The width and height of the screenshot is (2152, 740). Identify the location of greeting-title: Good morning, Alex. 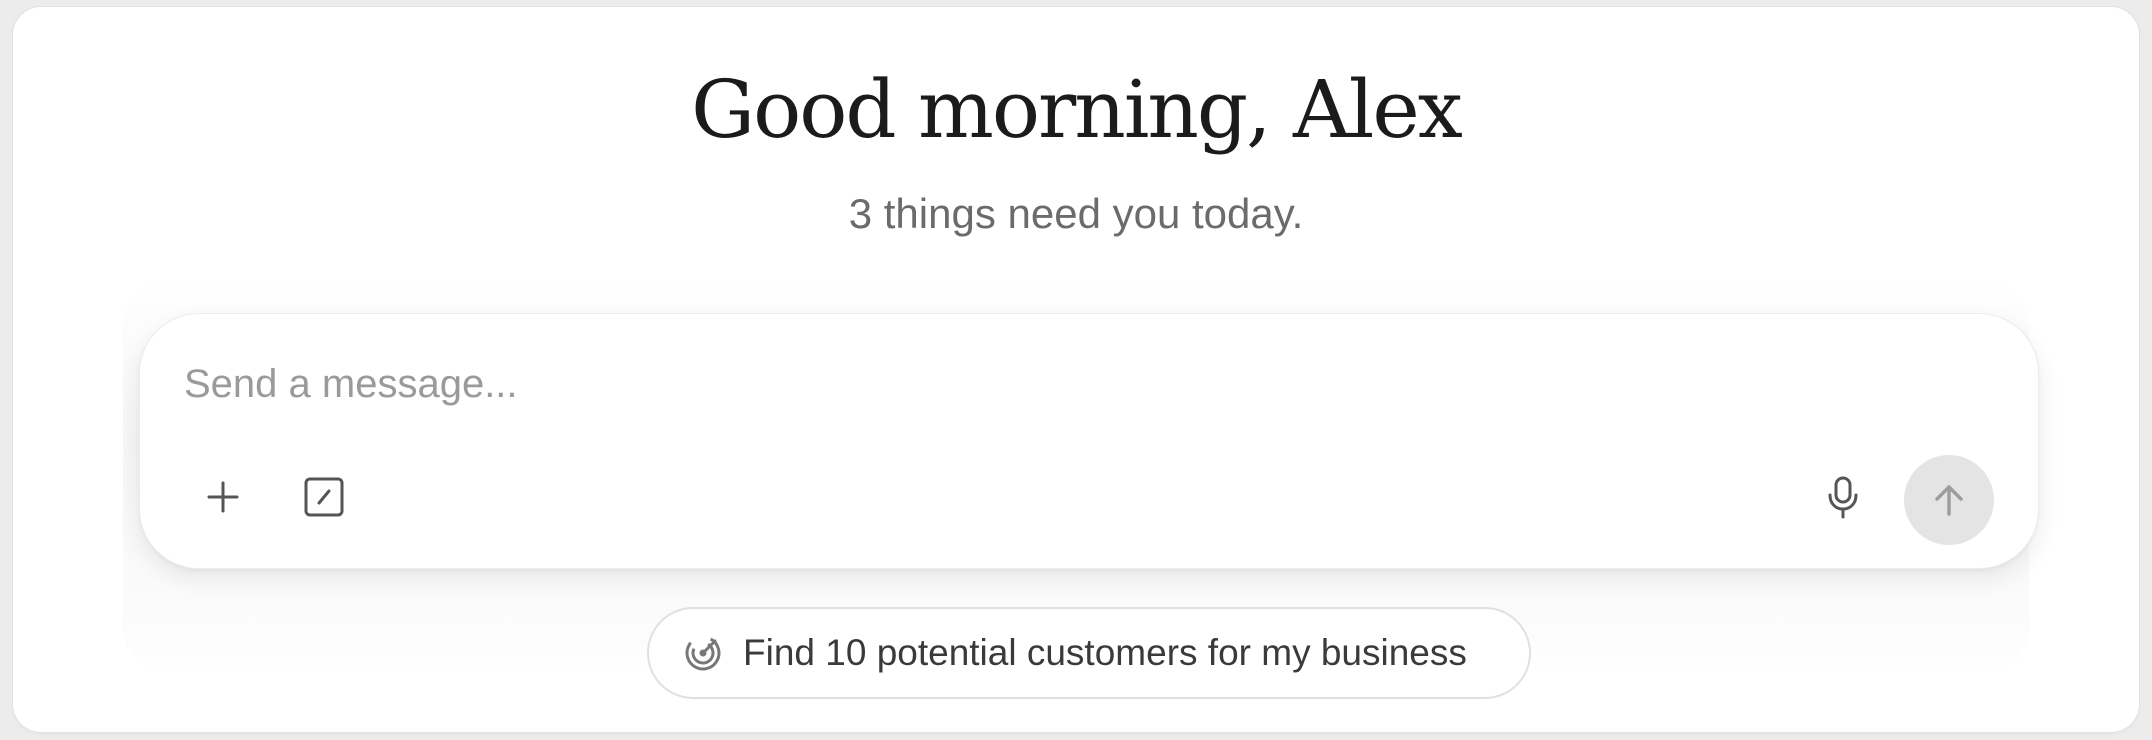
(1077, 109).